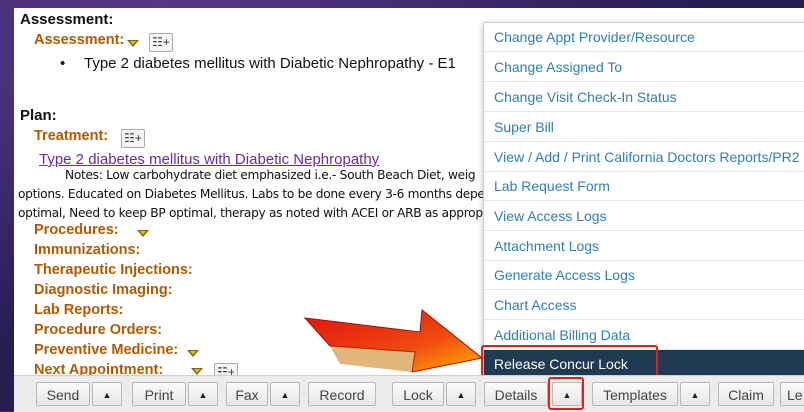 This screenshot has height=412, width=804. Describe the element at coordinates (393, 341) in the screenshot. I see `pointer-arrow-icon` at that location.